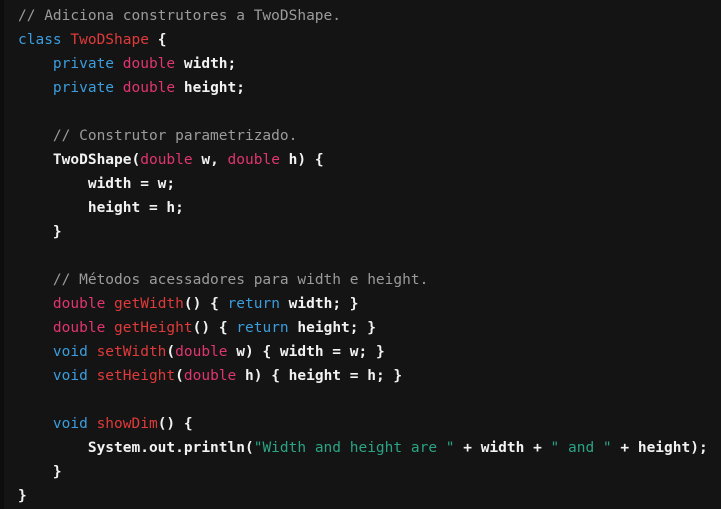 This screenshot has width=724, height=509. What do you see at coordinates (153, 328) in the screenshot?
I see `code-token-method-name: getHeight` at bounding box center [153, 328].